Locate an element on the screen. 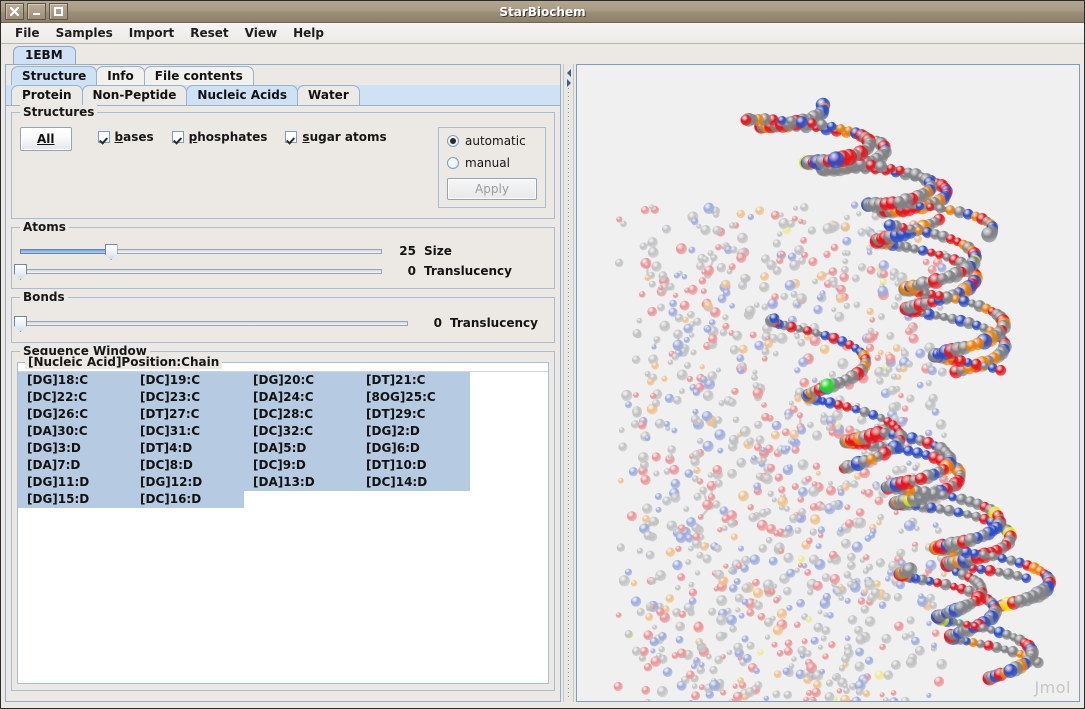 Image resolution: width=1085 pixels, height=709 pixels. window-buttons is located at coordinates (34, 11).